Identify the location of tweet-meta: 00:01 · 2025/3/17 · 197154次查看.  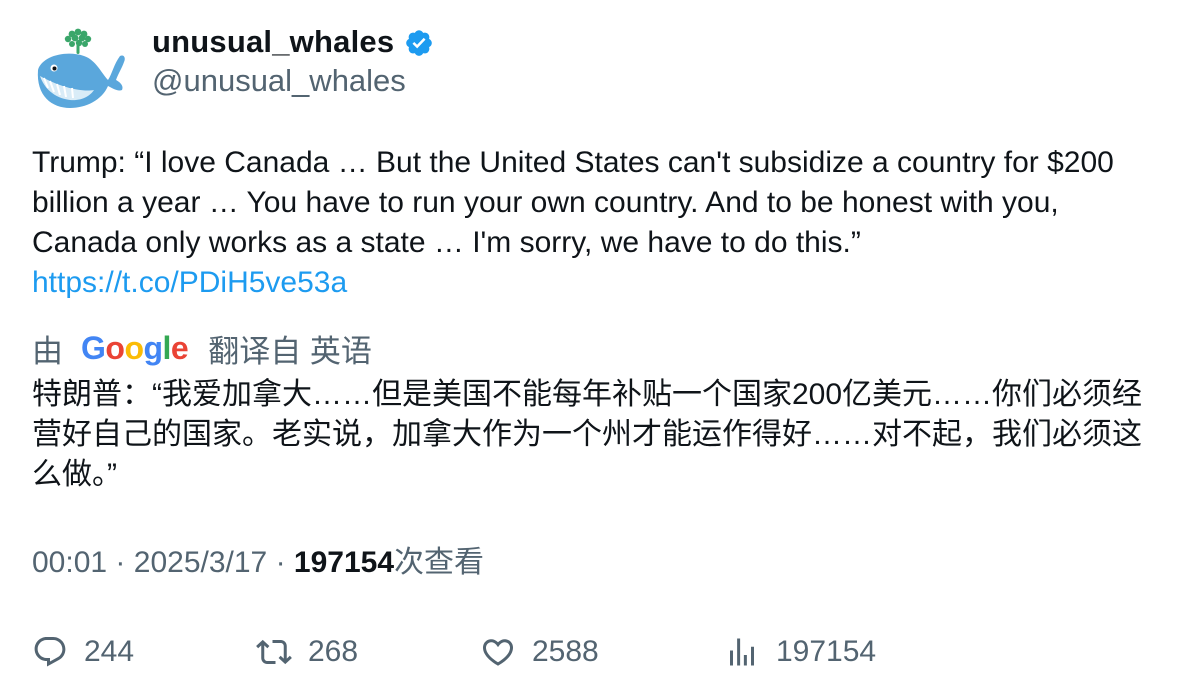
(258, 563).